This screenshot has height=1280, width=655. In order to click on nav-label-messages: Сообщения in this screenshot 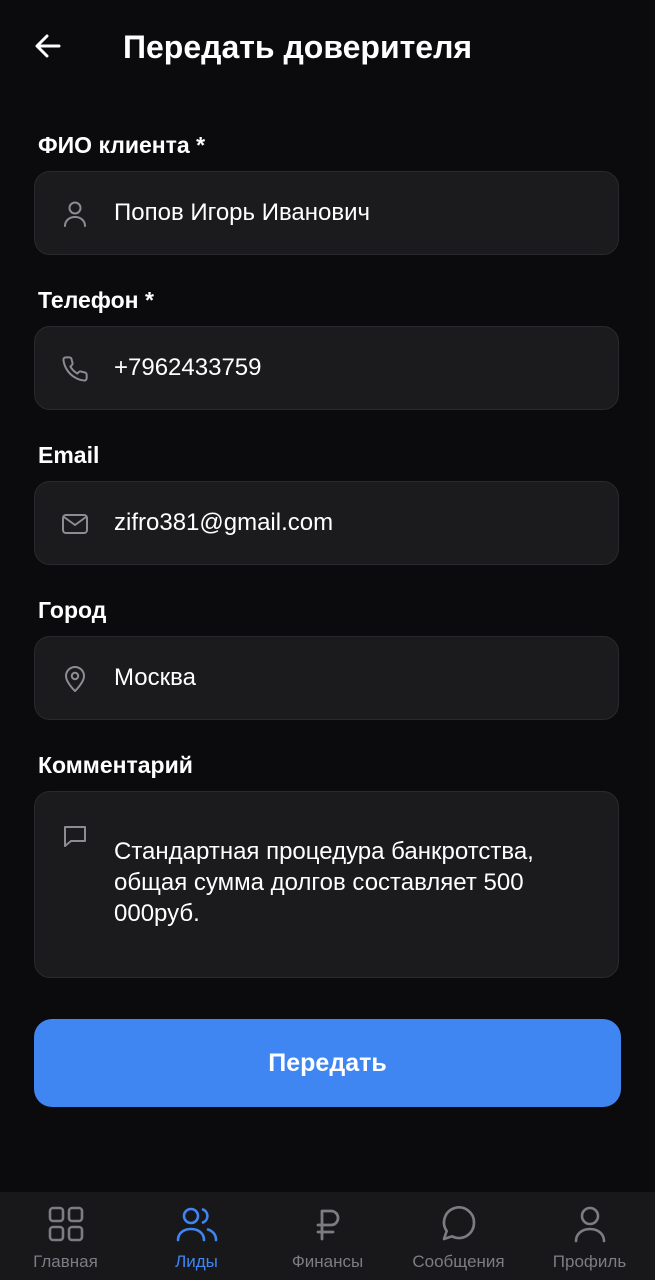, I will do `click(458, 1261)`.